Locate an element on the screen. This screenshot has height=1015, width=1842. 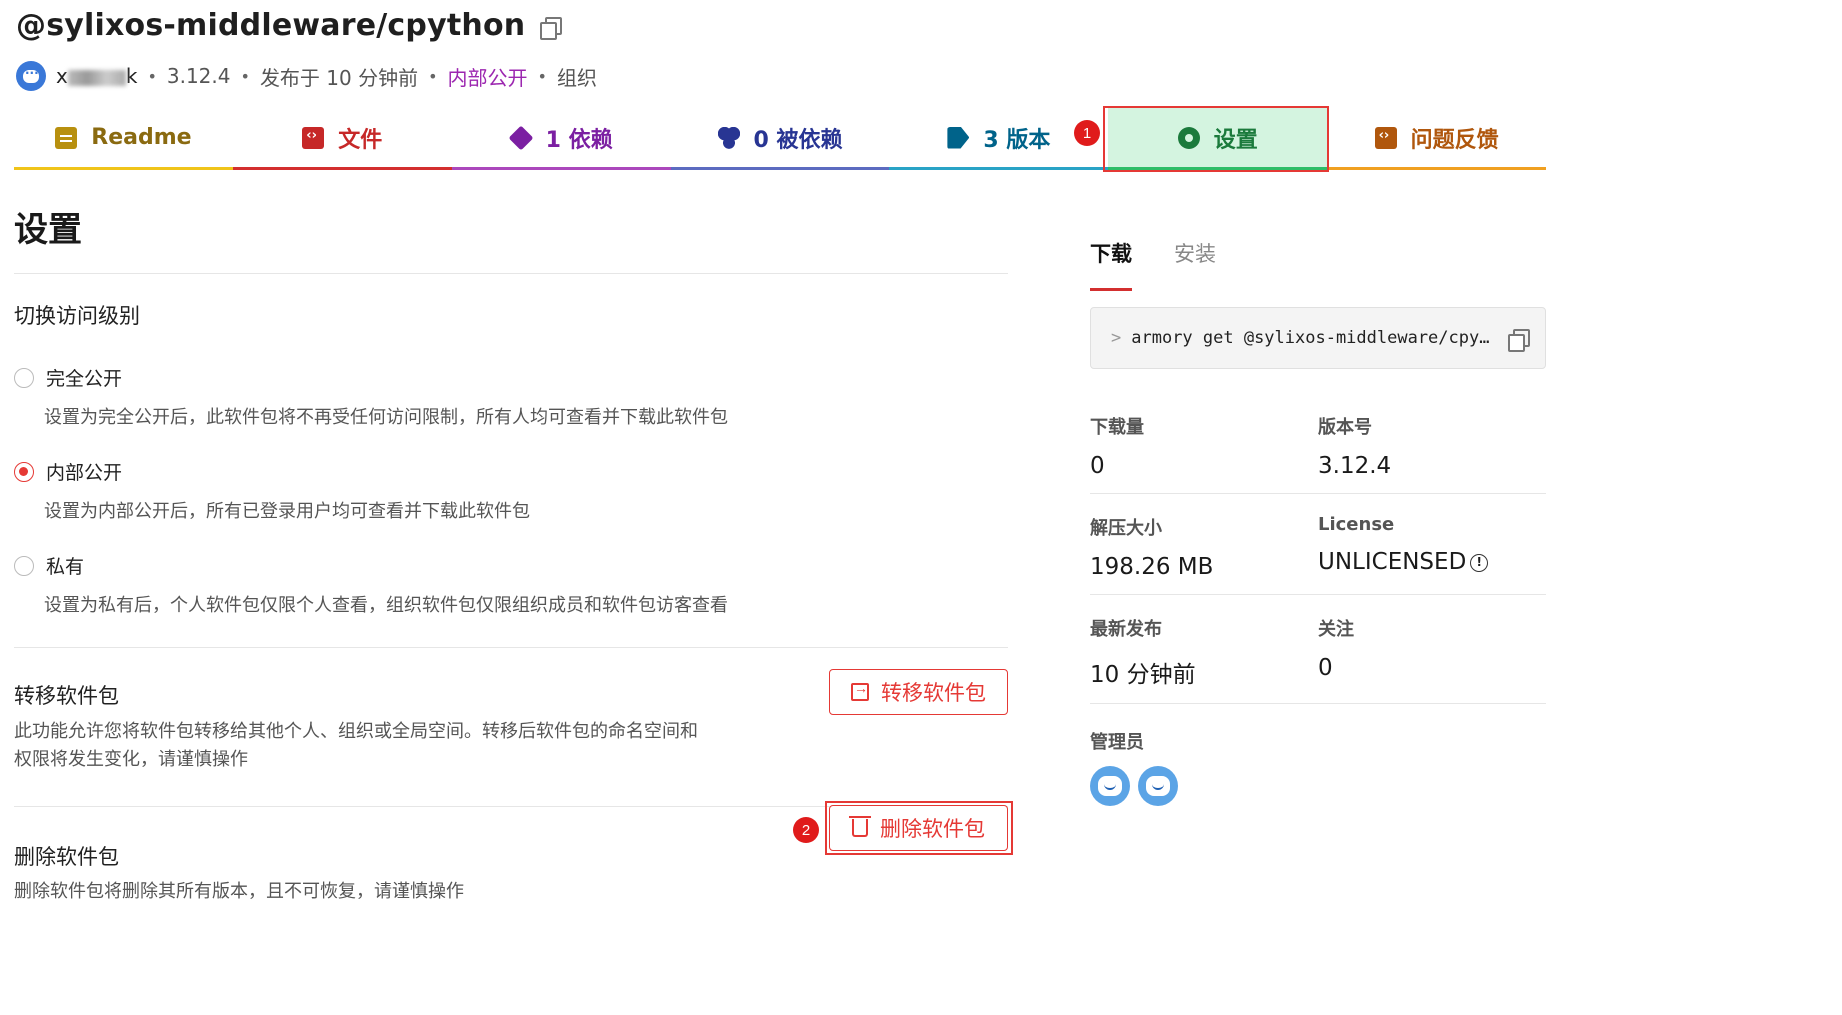
package-version: 3.12.4 is located at coordinates (198, 76).